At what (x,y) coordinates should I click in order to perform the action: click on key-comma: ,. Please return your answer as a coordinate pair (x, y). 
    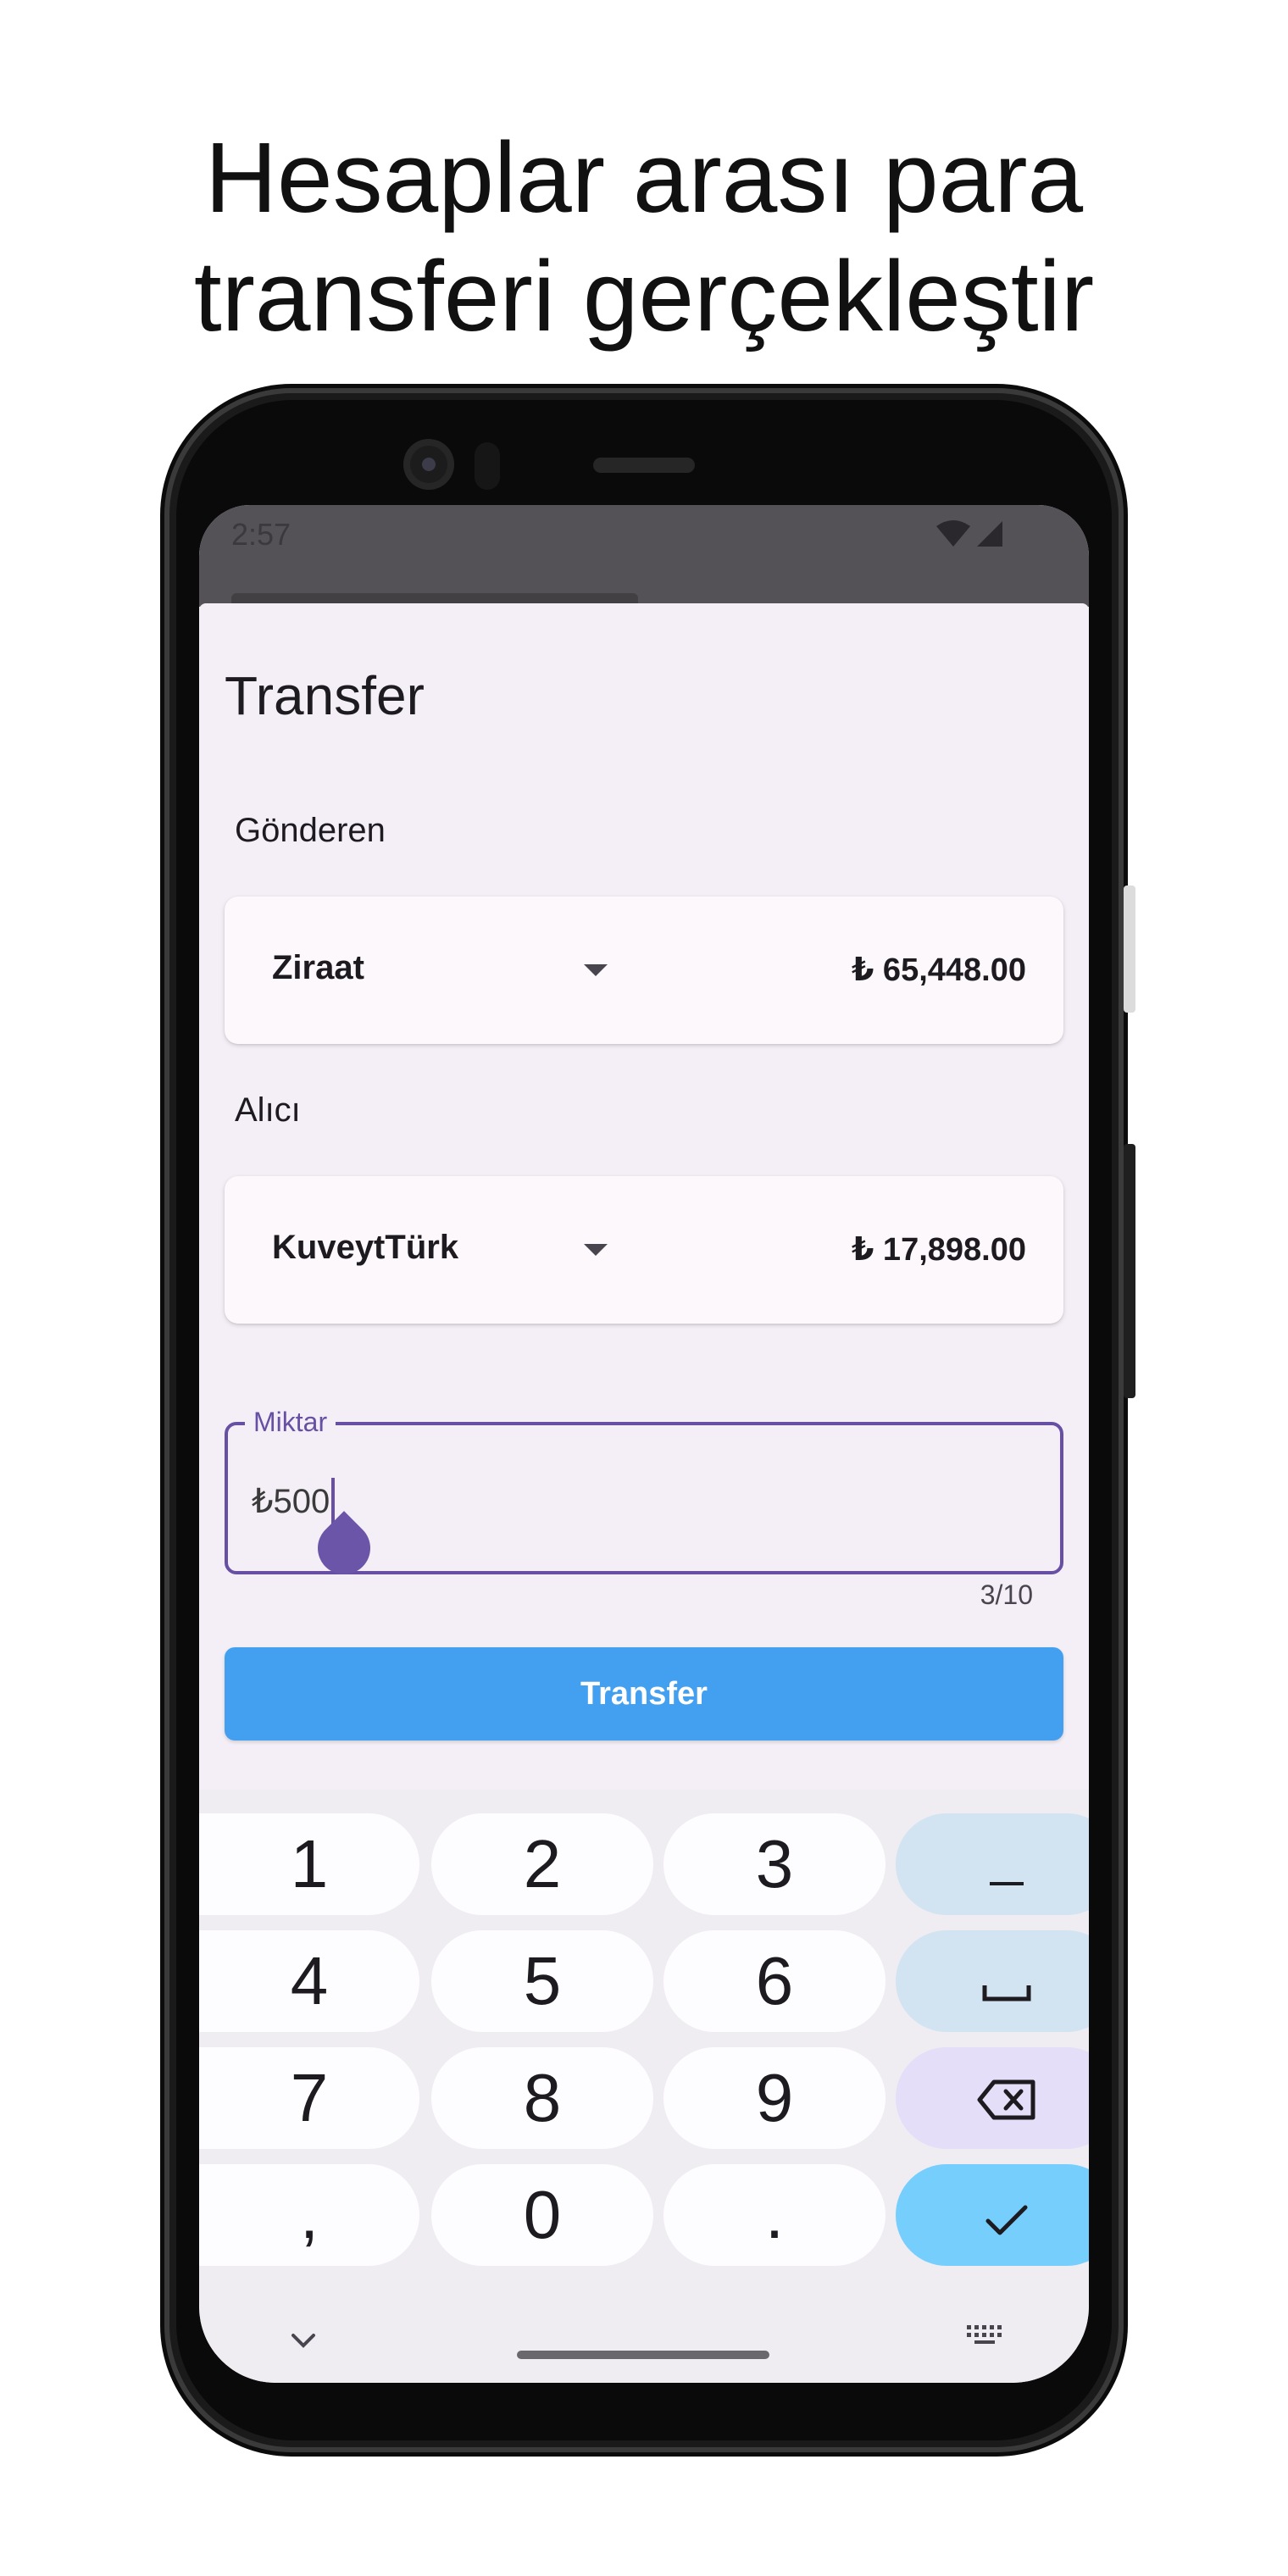
    Looking at the image, I should click on (309, 2215).